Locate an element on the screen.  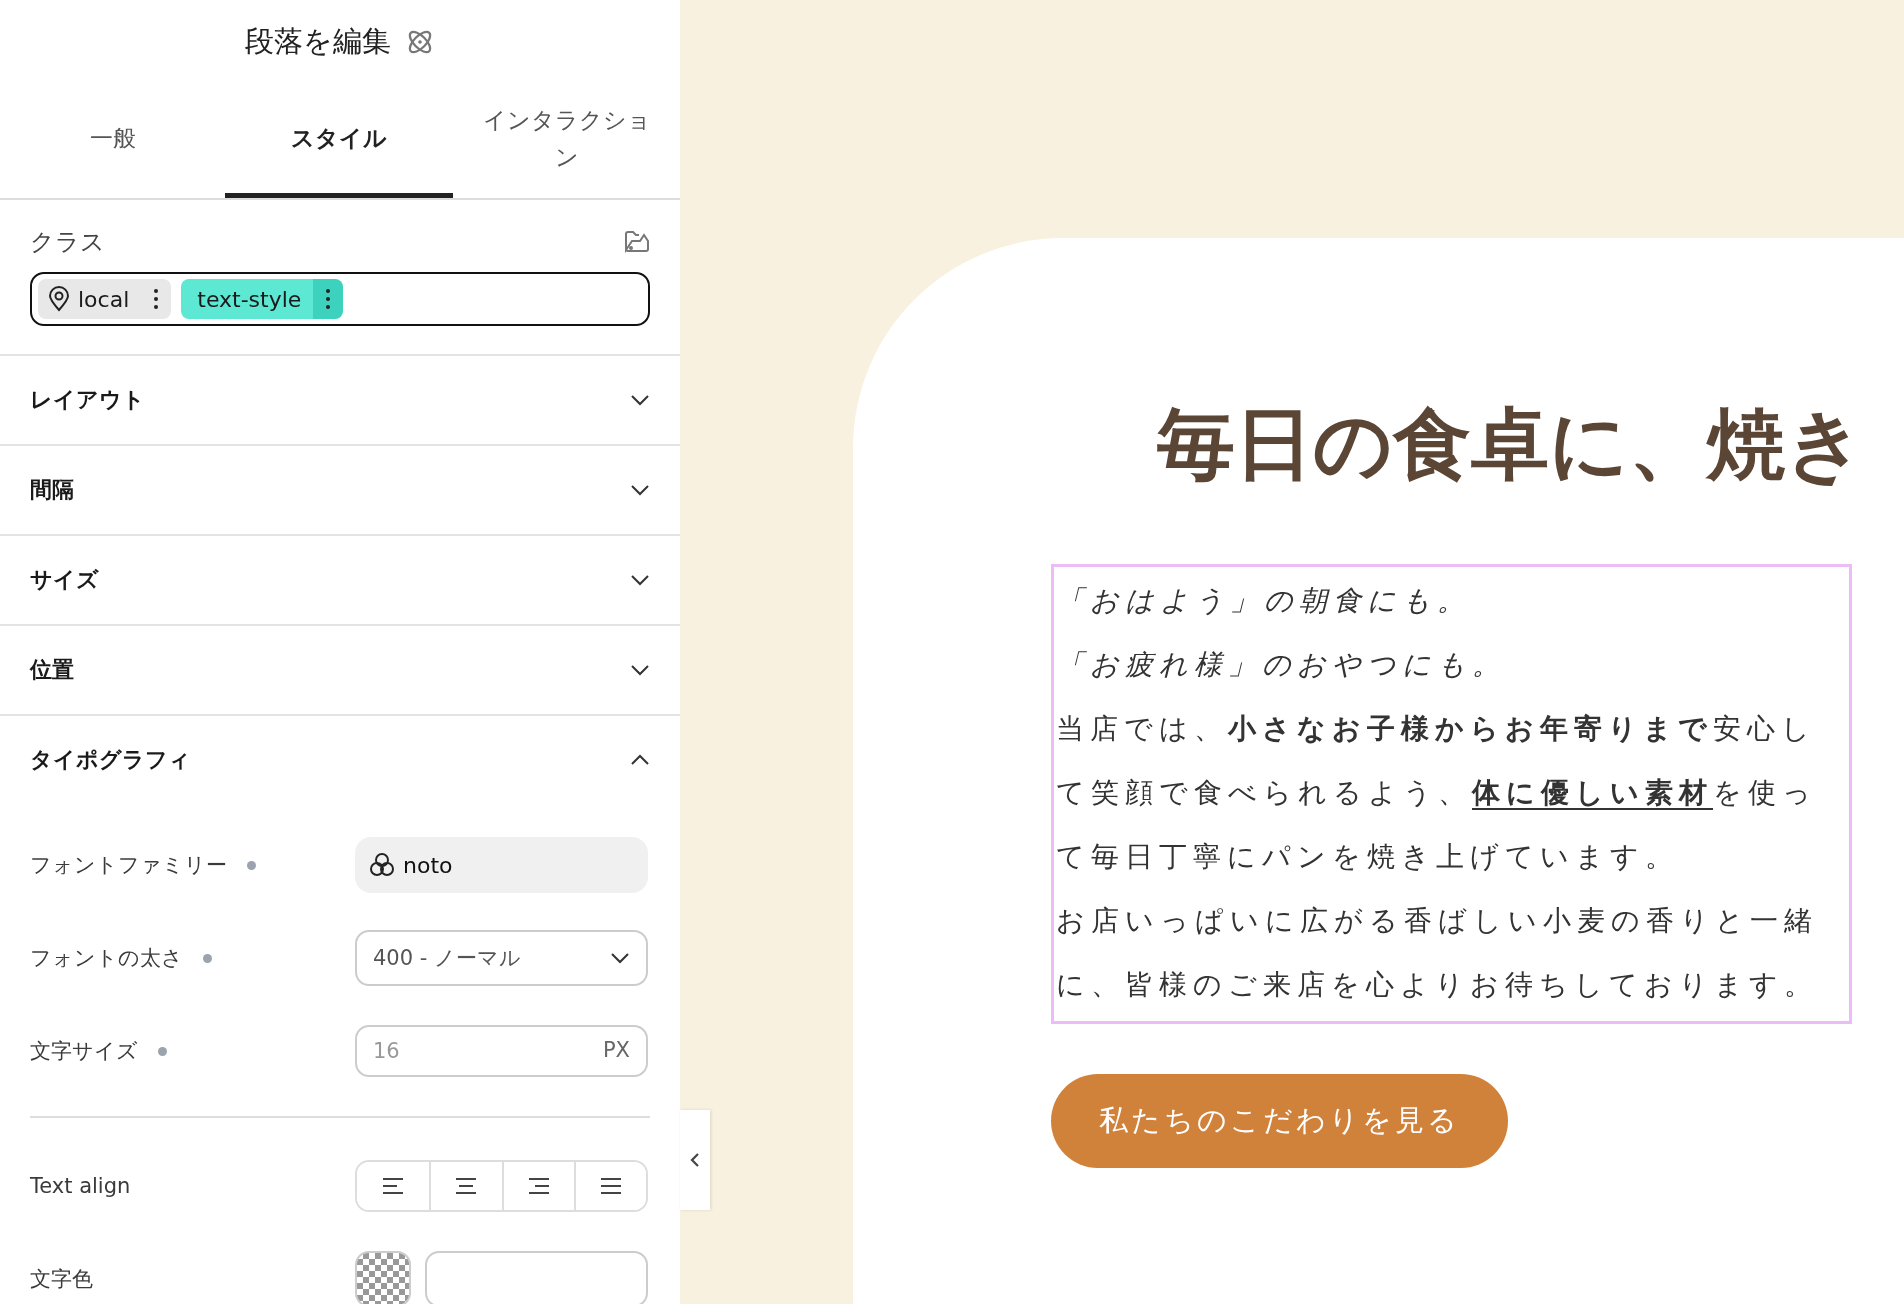
chip-label: text-style is located at coordinates (249, 299).